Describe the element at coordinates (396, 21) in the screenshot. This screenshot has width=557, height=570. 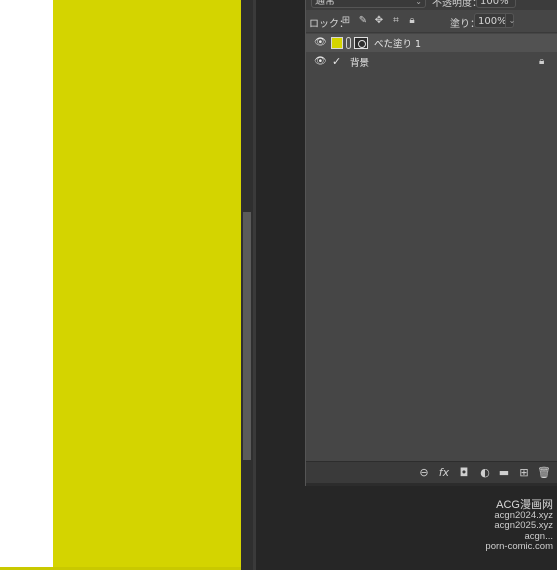
I see `lock-artboard-icon: ⌗` at that location.